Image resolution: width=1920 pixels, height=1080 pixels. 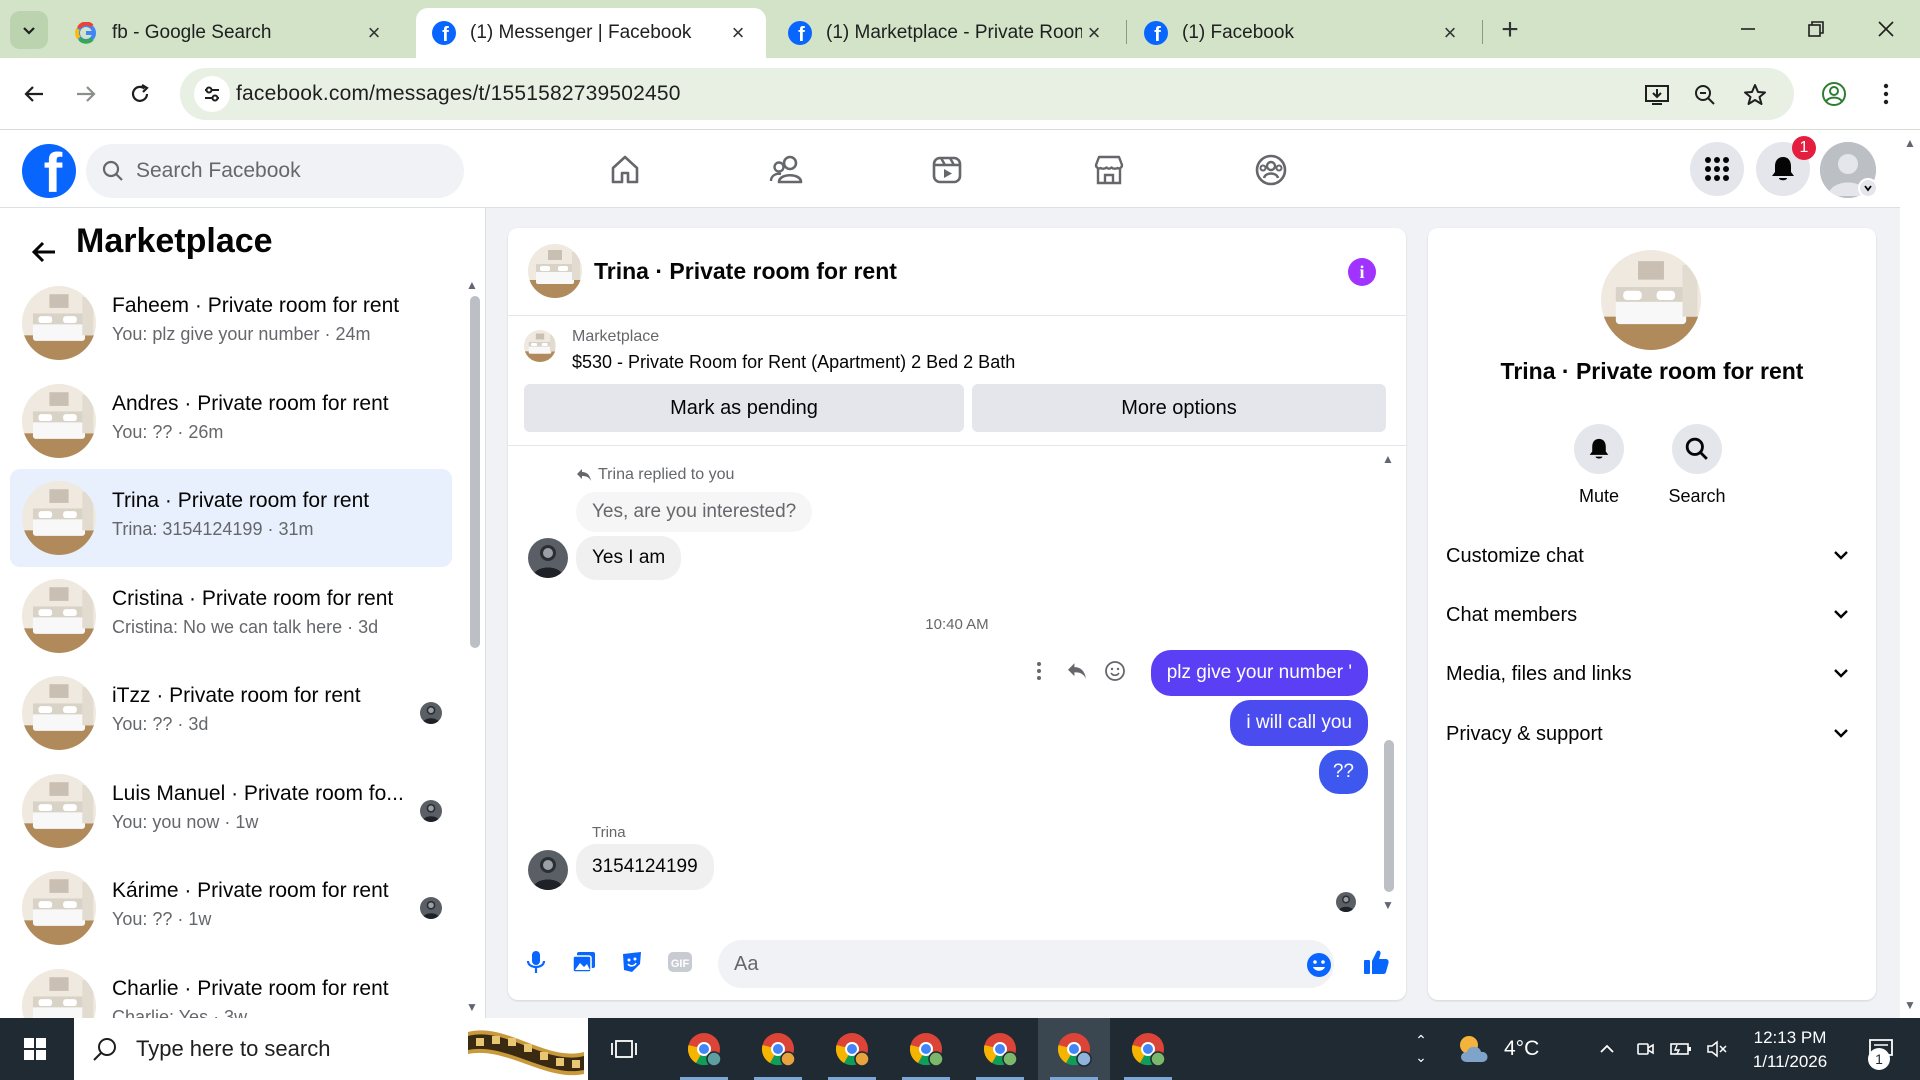 I want to click on forward-button, so click(x=86, y=94).